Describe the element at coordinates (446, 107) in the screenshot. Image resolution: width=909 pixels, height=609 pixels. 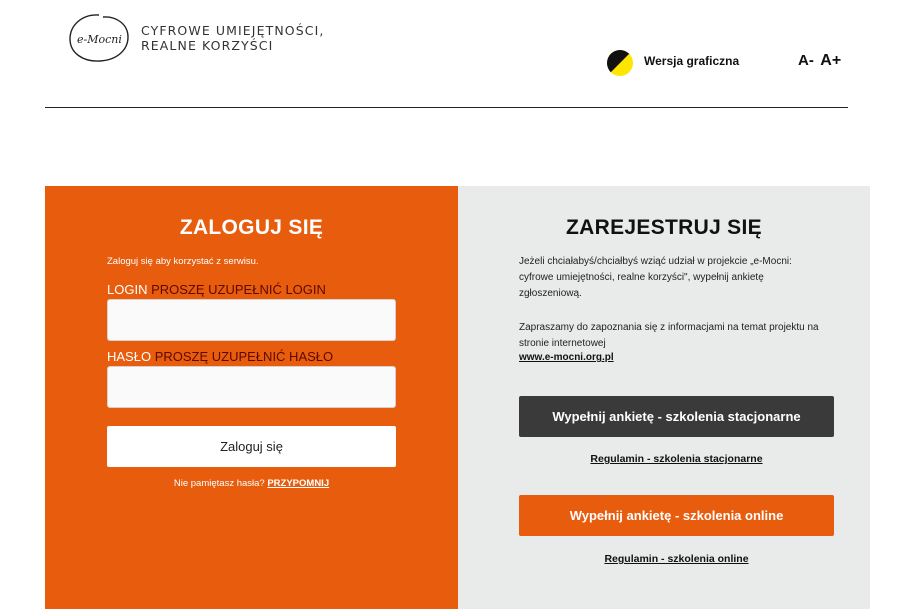
I see `header-divider` at that location.